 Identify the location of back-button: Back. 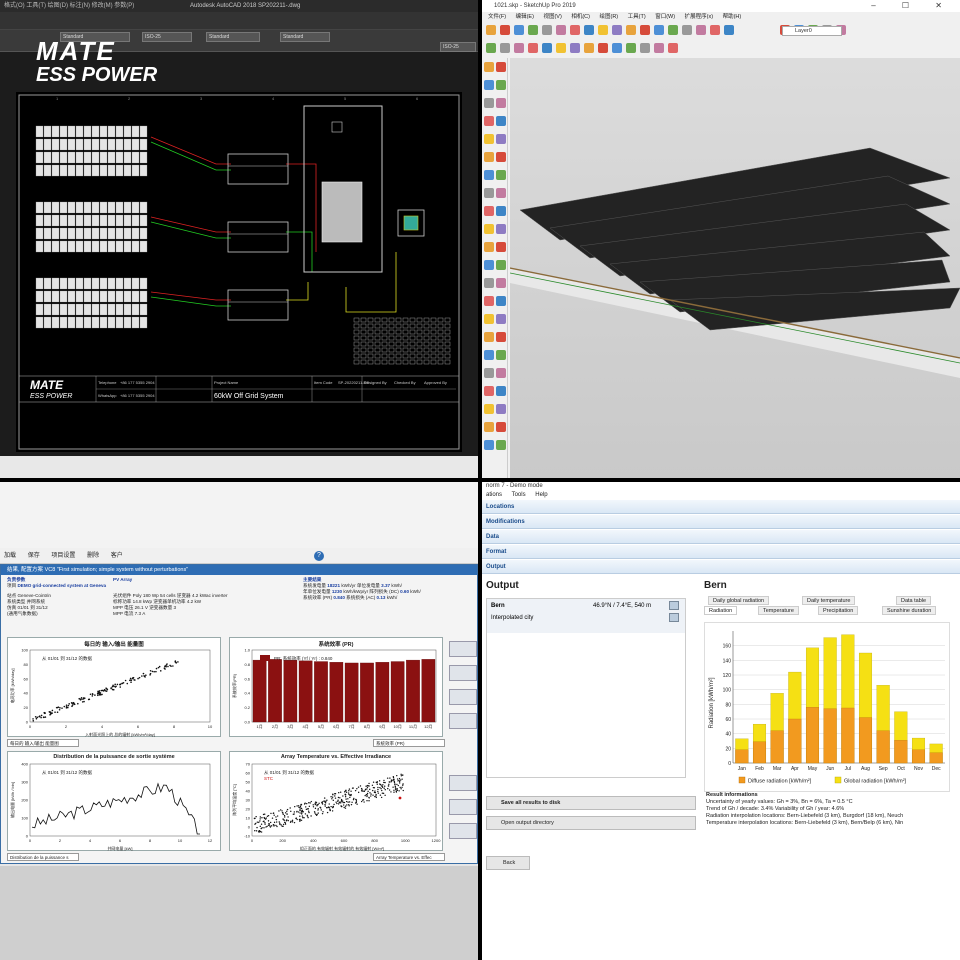
(508, 863).